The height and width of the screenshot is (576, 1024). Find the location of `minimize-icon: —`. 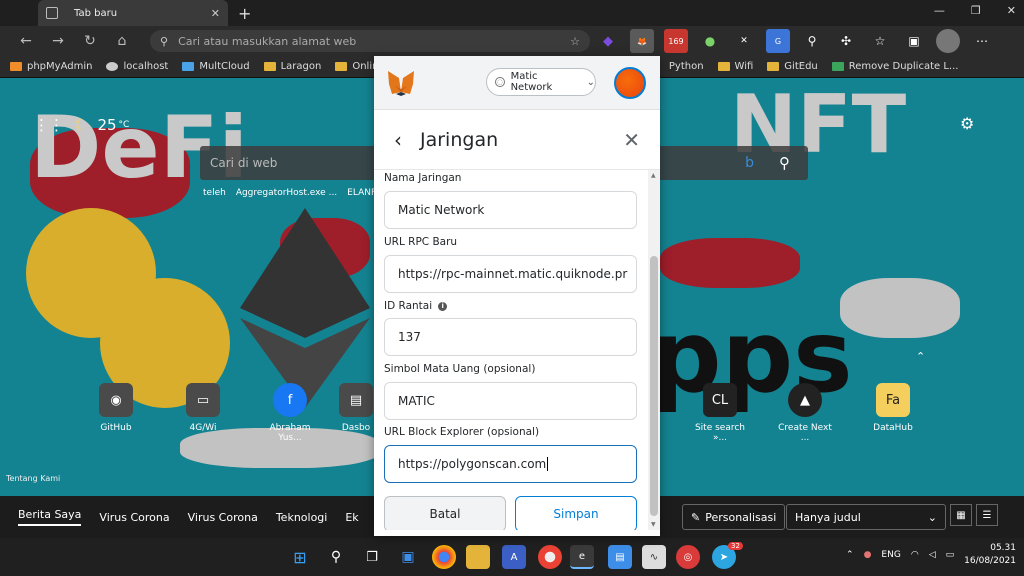

minimize-icon: — is located at coordinates (939, 10).